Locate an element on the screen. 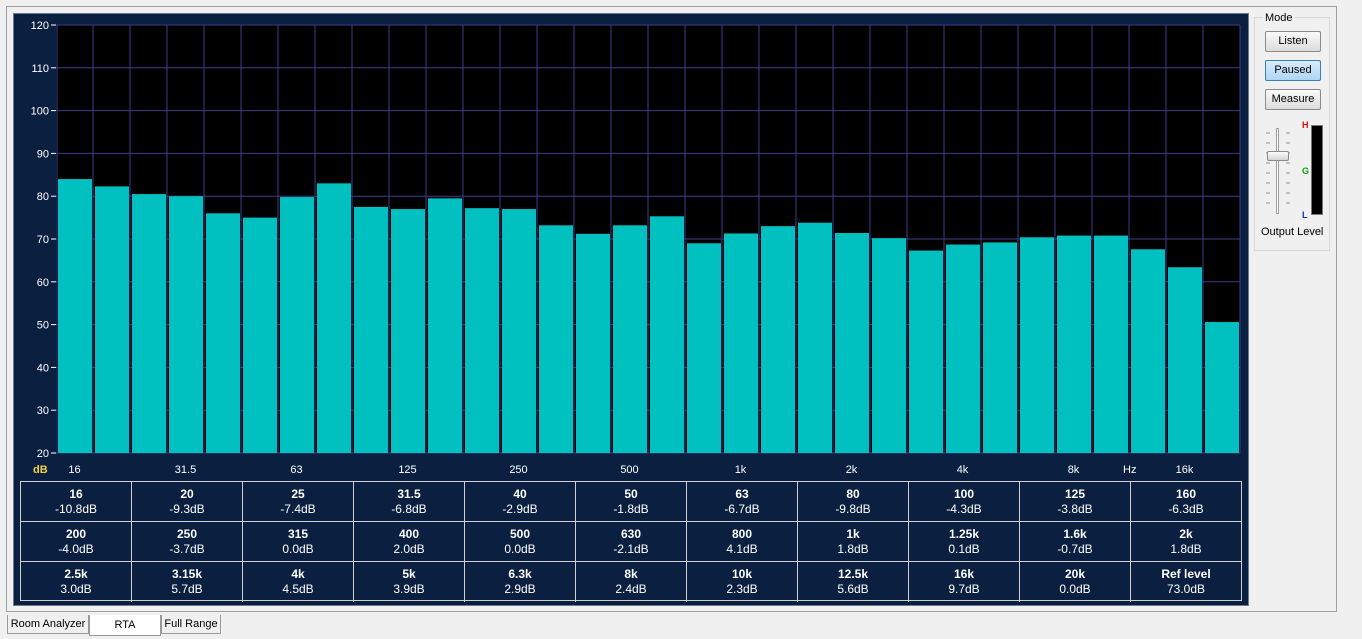  eq-table-cell: 200 -4.0dB is located at coordinates (76, 542).